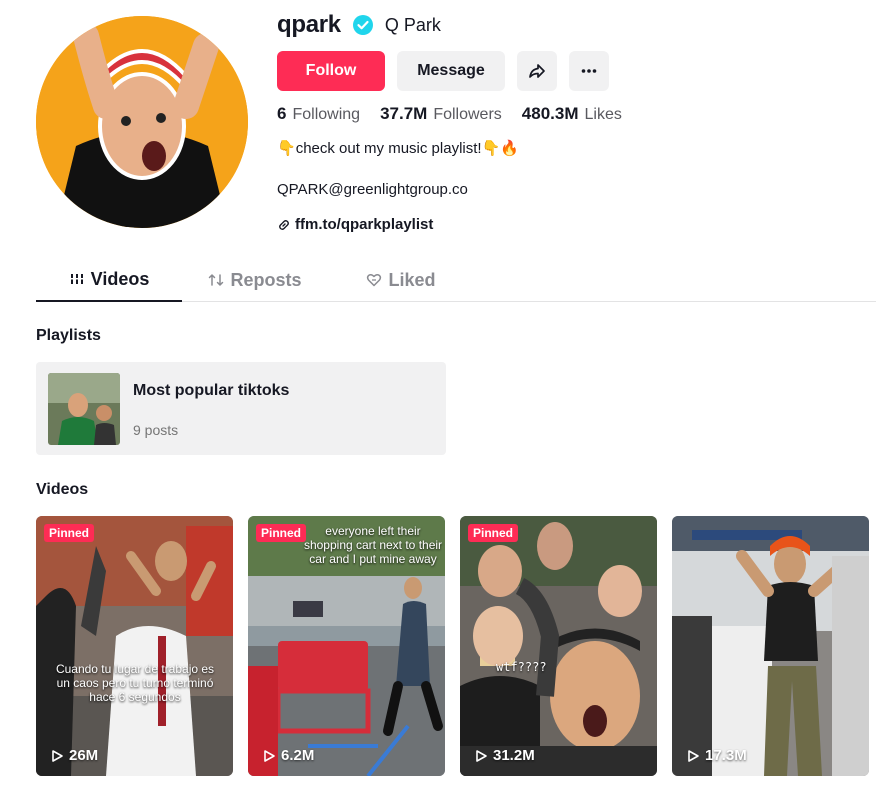 This screenshot has width=876, height=788. Describe the element at coordinates (266, 279) in the screenshot. I see `tab-label: Reposts` at that location.